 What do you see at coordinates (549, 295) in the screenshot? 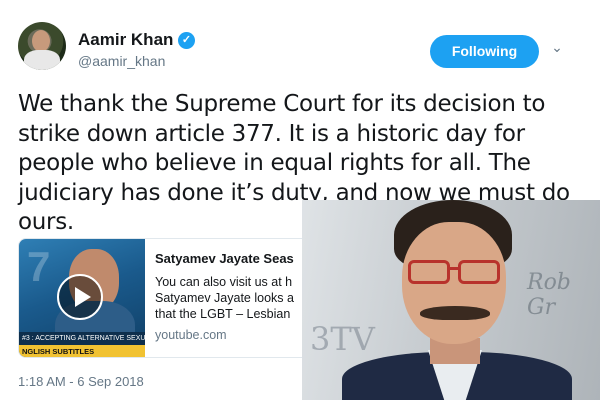
I see `photo-background-signature: Rob Gr` at bounding box center [549, 295].